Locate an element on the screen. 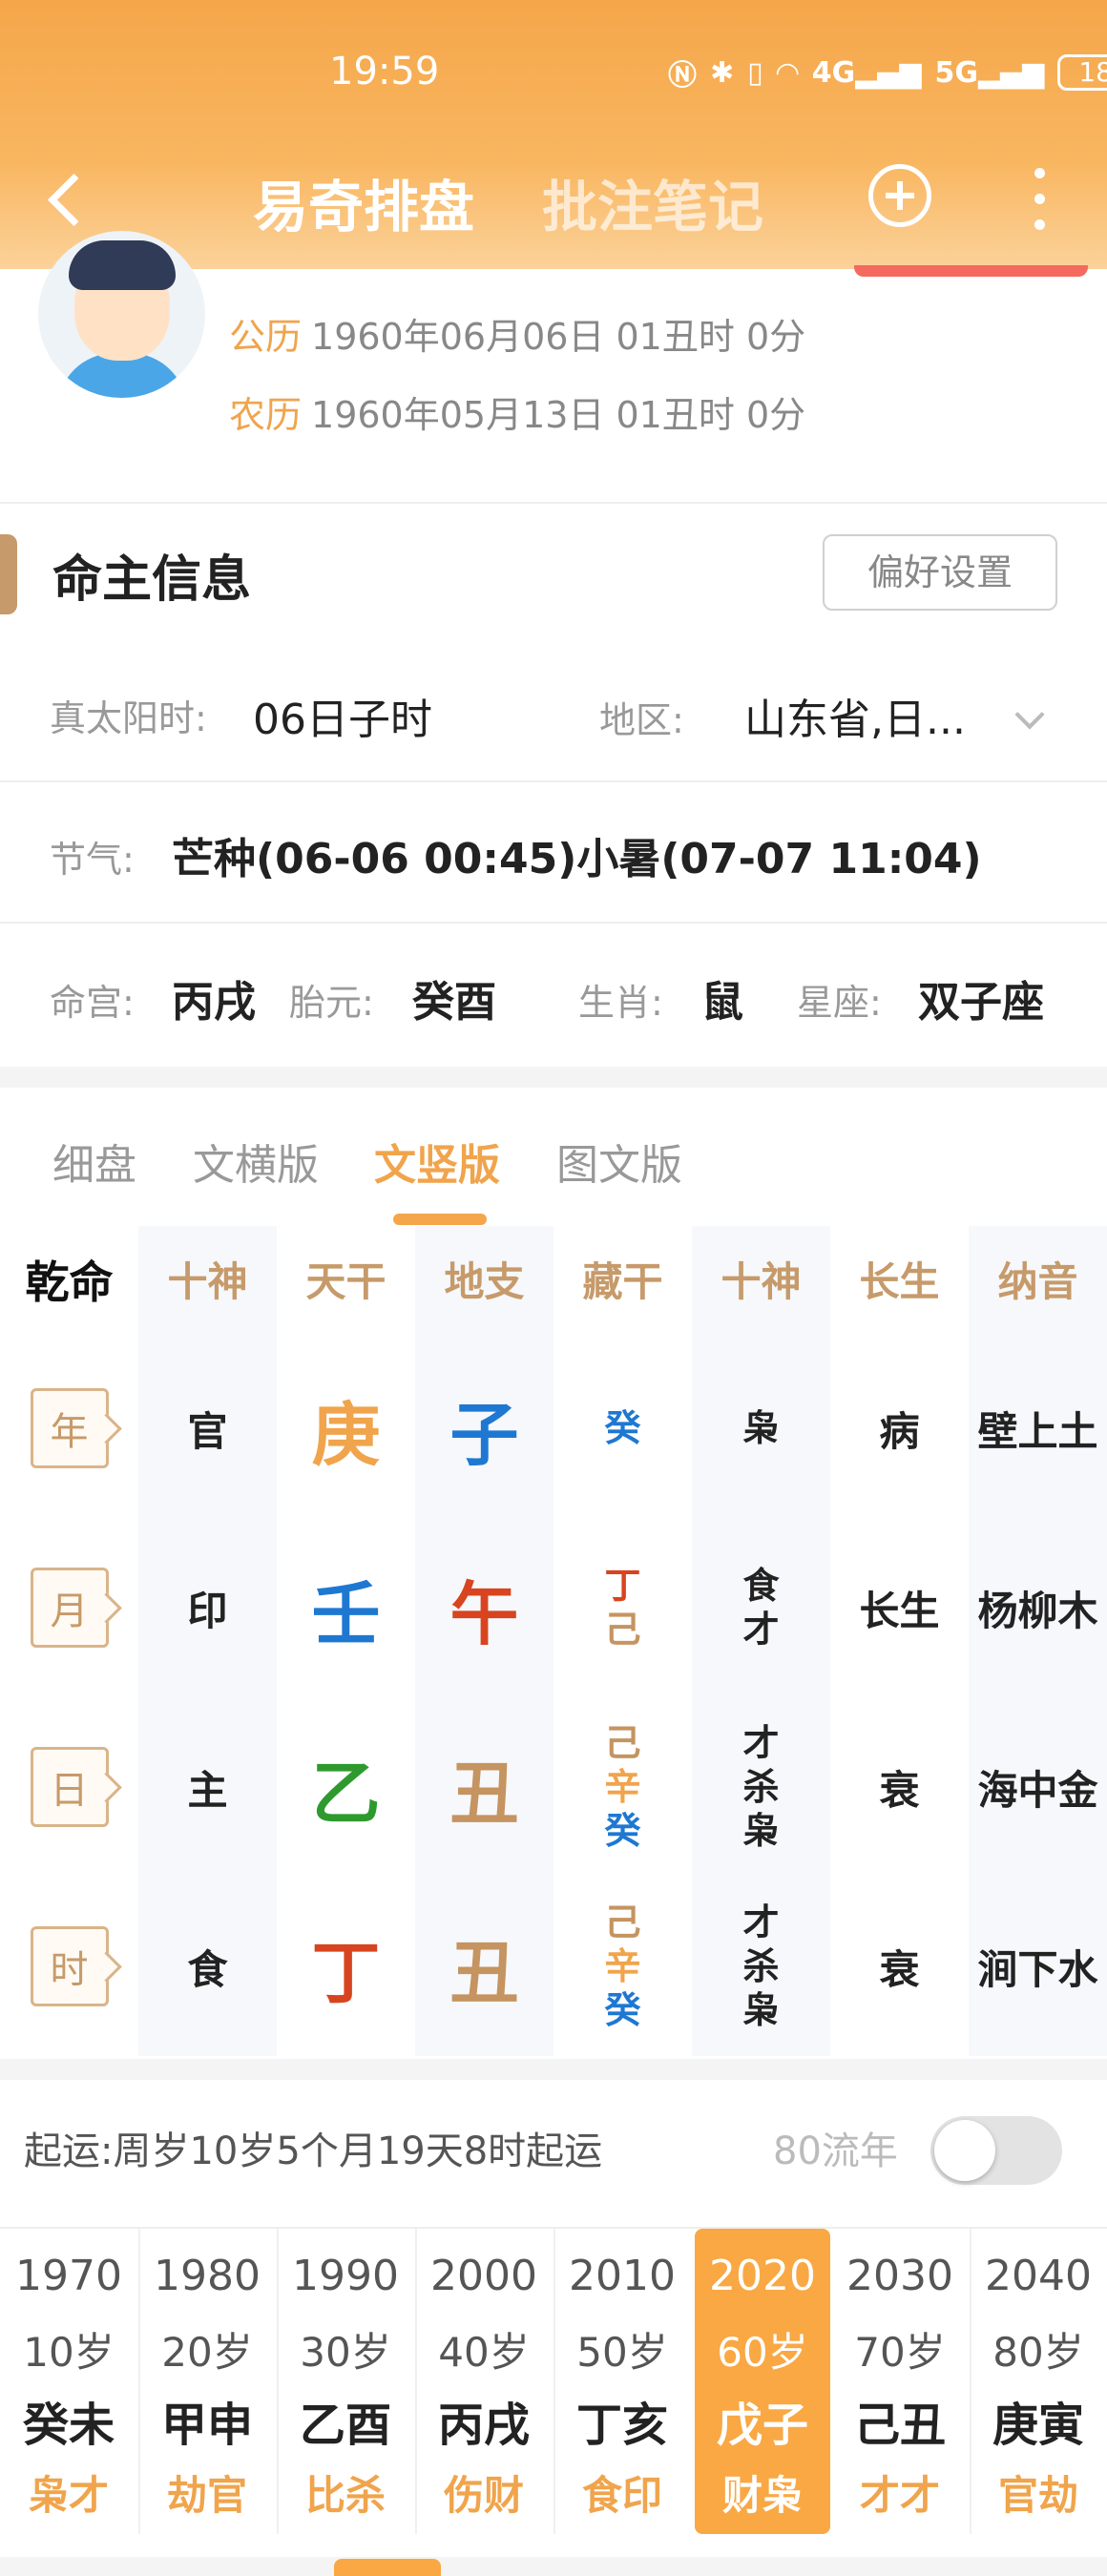 Image resolution: width=1107 pixels, height=2576 pixels. qiyun-row: 起运:周岁10岁5个月19天8时起运 is located at coordinates (313, 2147).